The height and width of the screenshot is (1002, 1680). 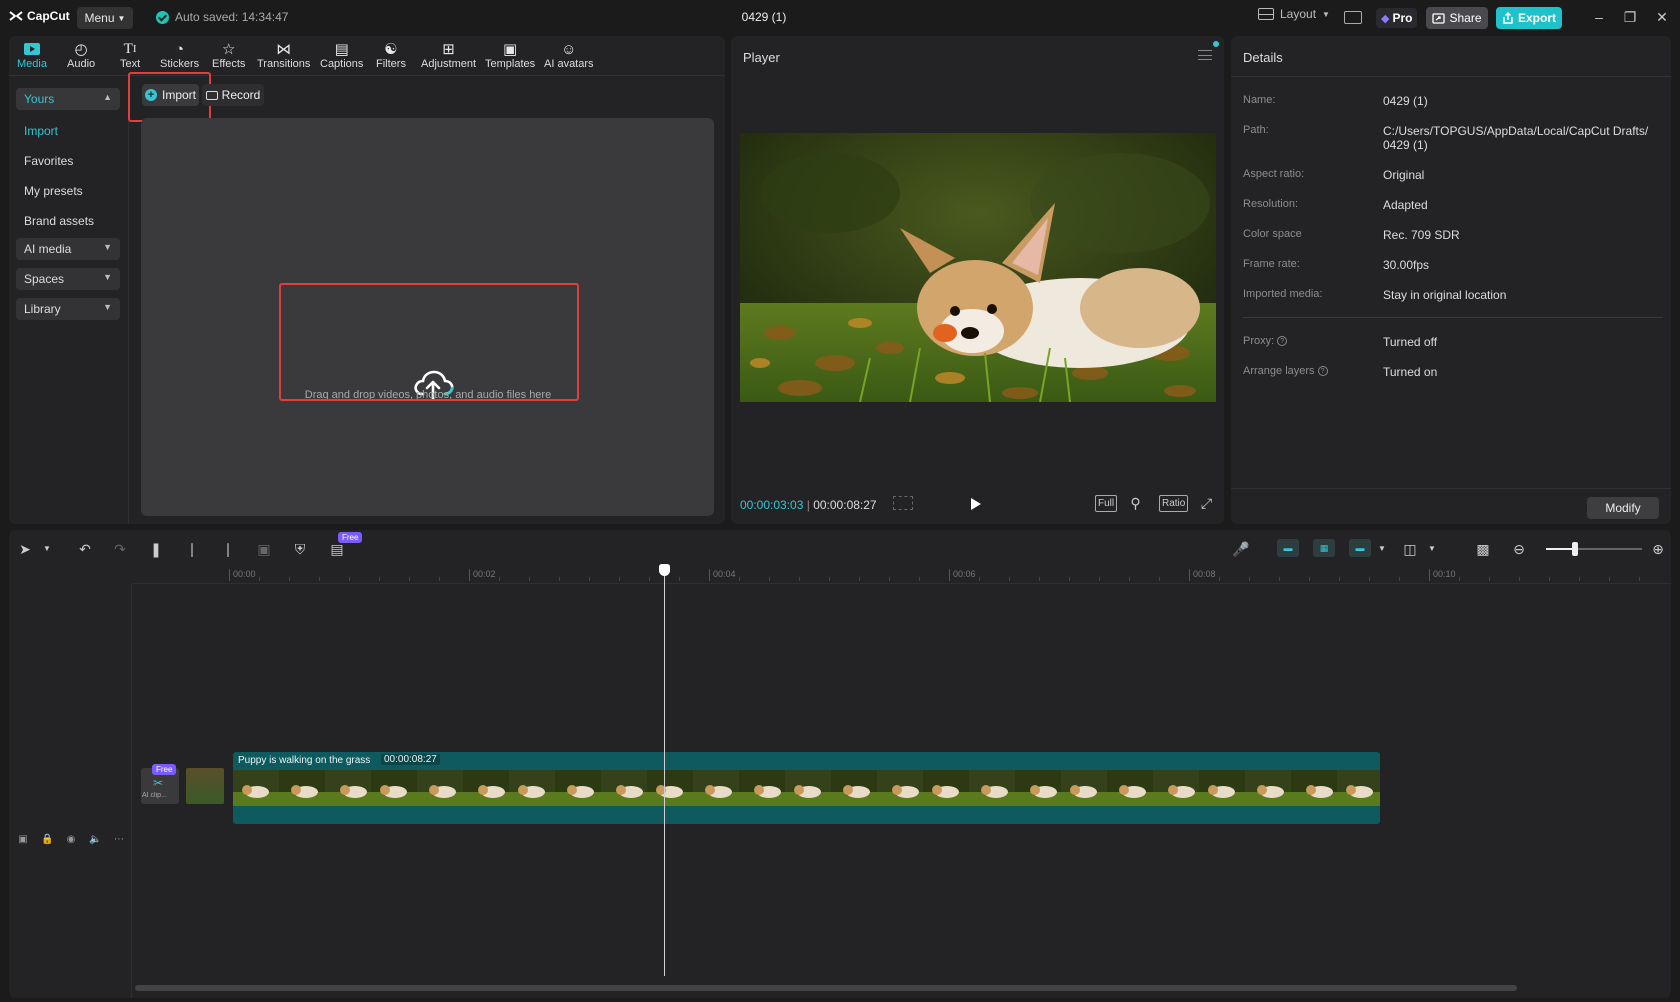 What do you see at coordinates (1630, 17) in the screenshot?
I see `restore-icon: ❐` at bounding box center [1630, 17].